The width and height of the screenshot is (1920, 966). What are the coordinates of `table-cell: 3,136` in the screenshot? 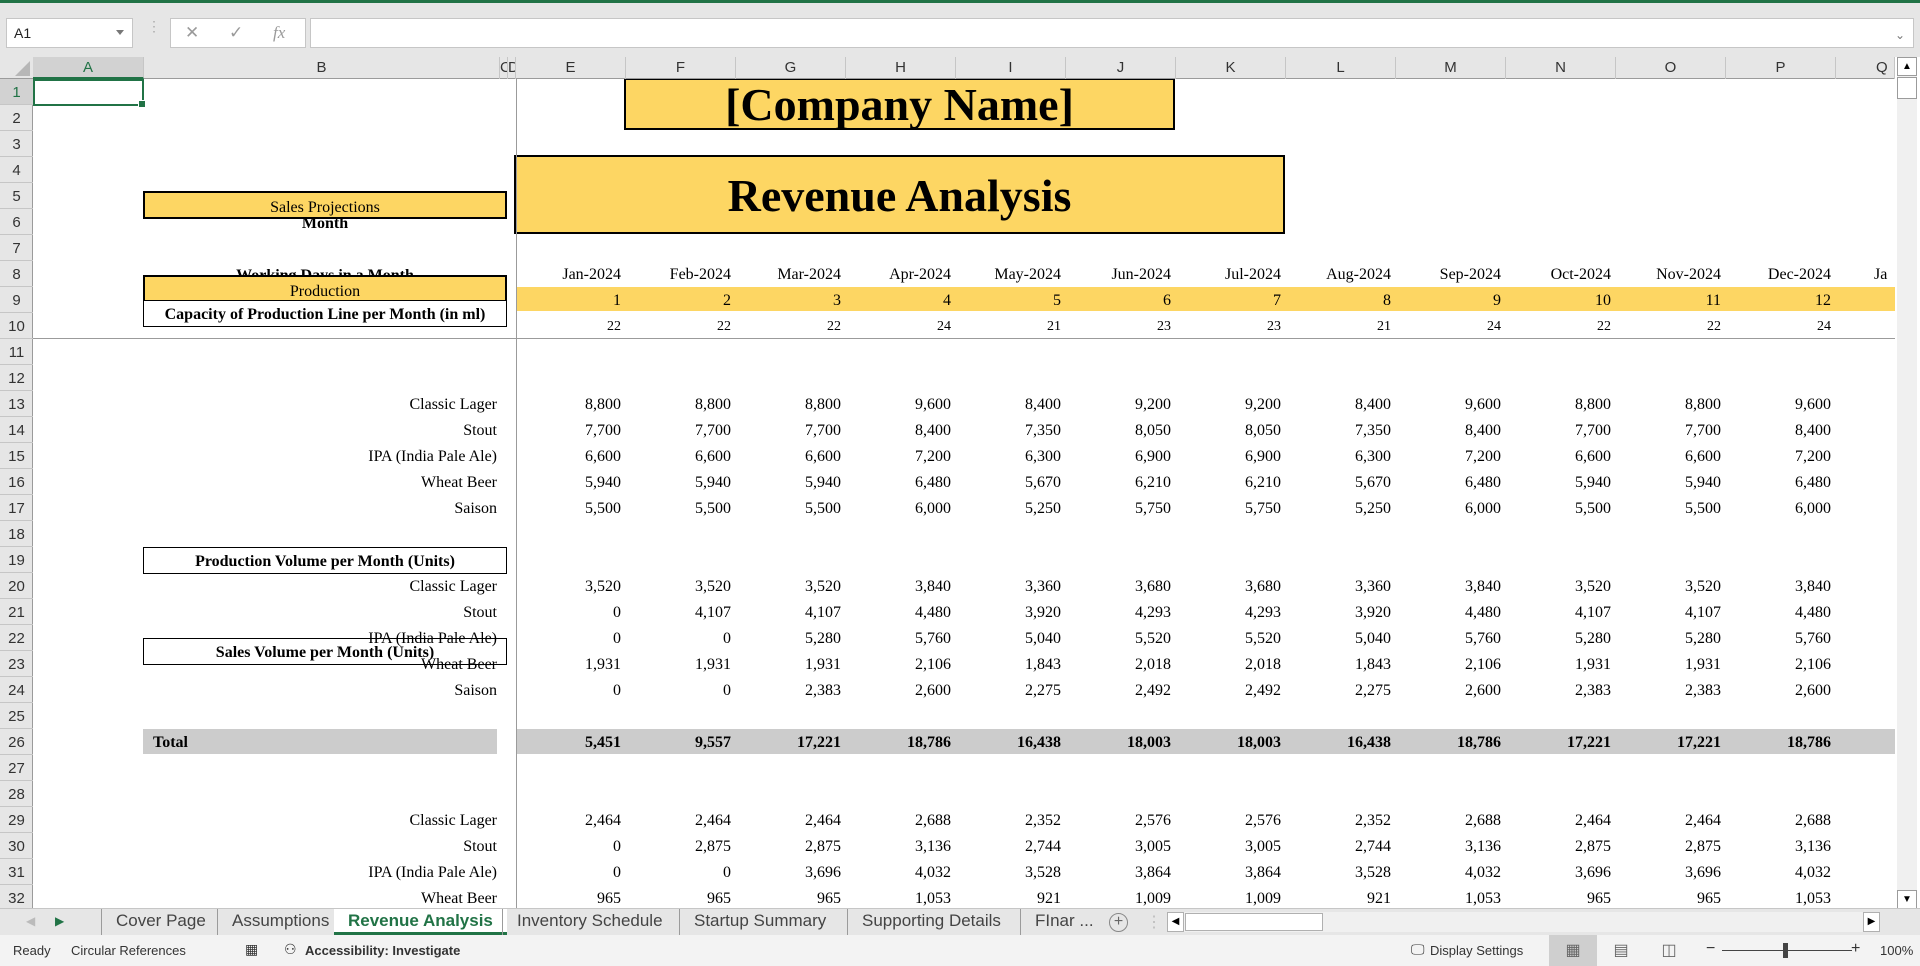 It's located at (1451, 846).